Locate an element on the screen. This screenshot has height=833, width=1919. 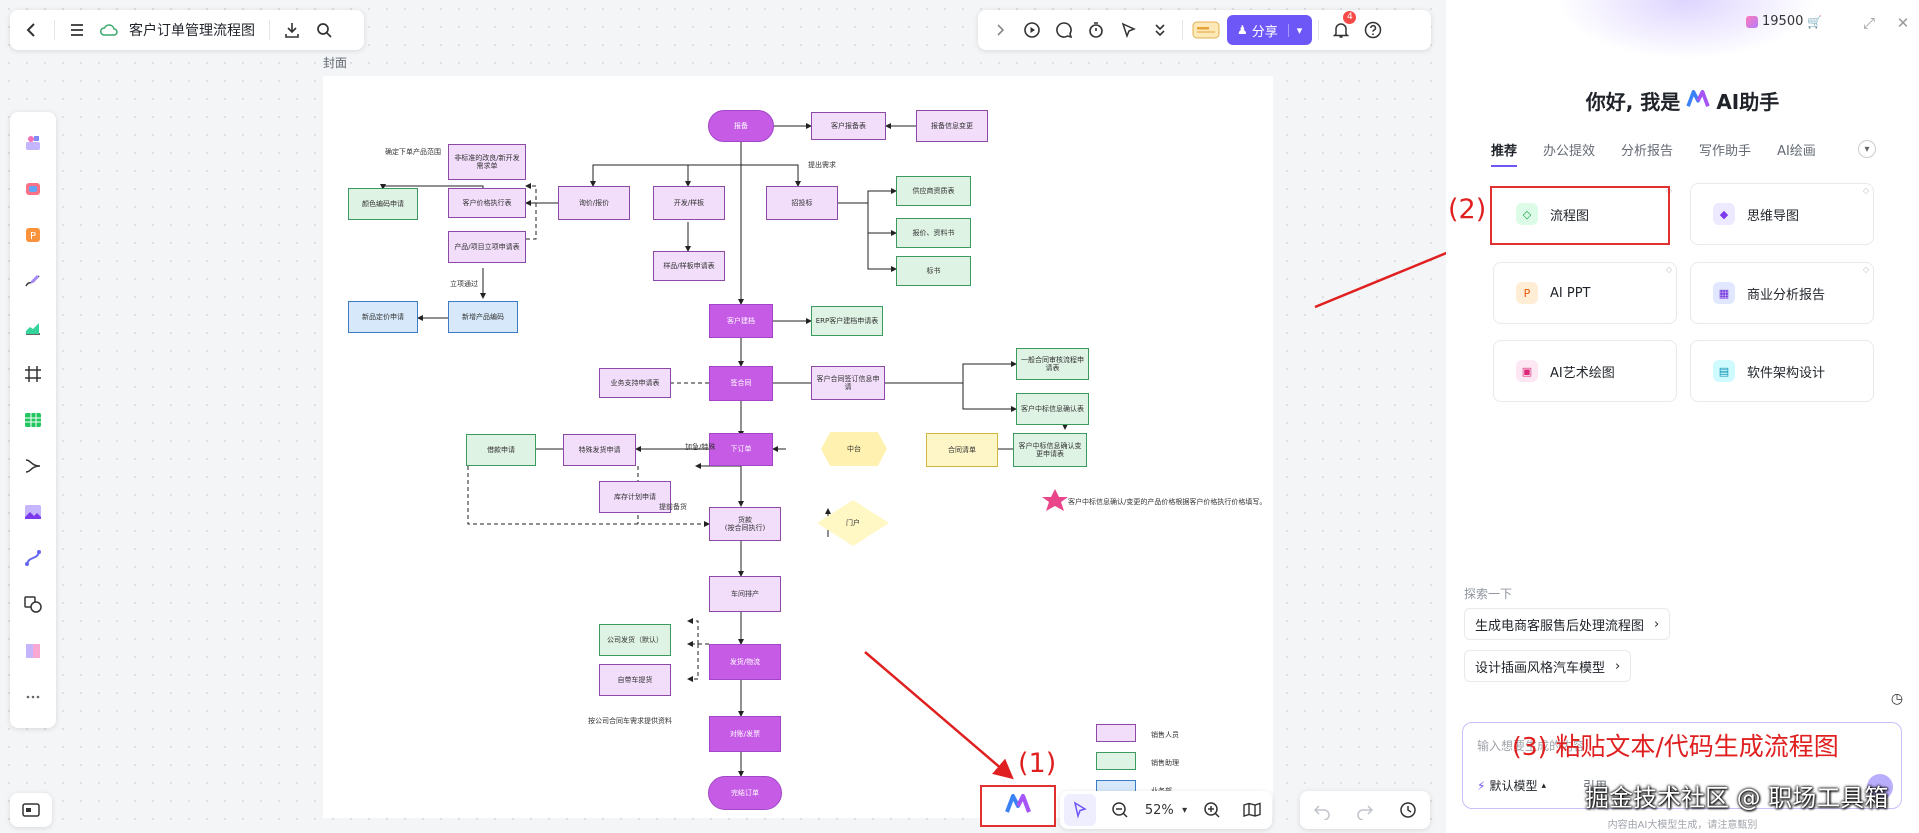
flow-node: 对账/发票 is located at coordinates (745, 734).